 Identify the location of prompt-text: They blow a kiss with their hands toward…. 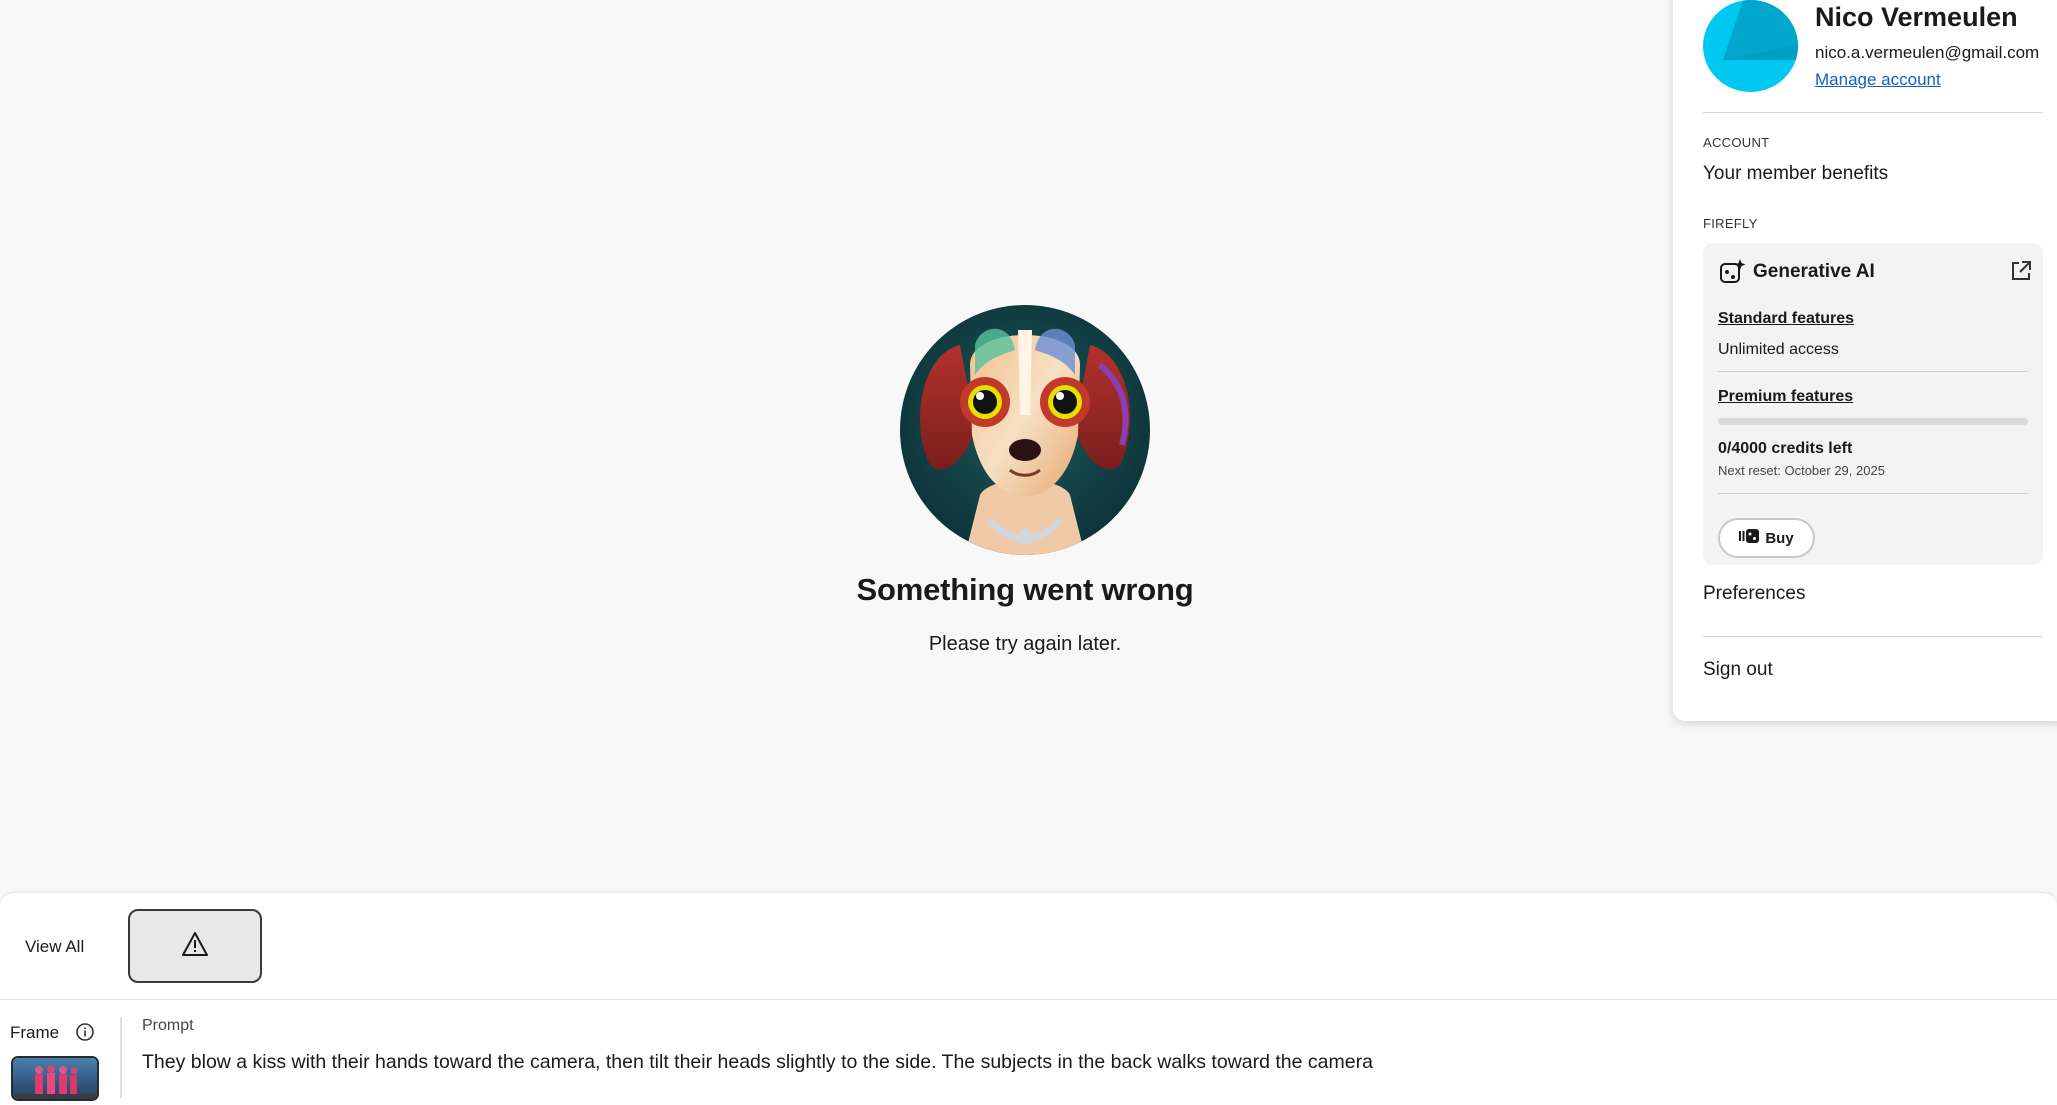
(757, 1062).